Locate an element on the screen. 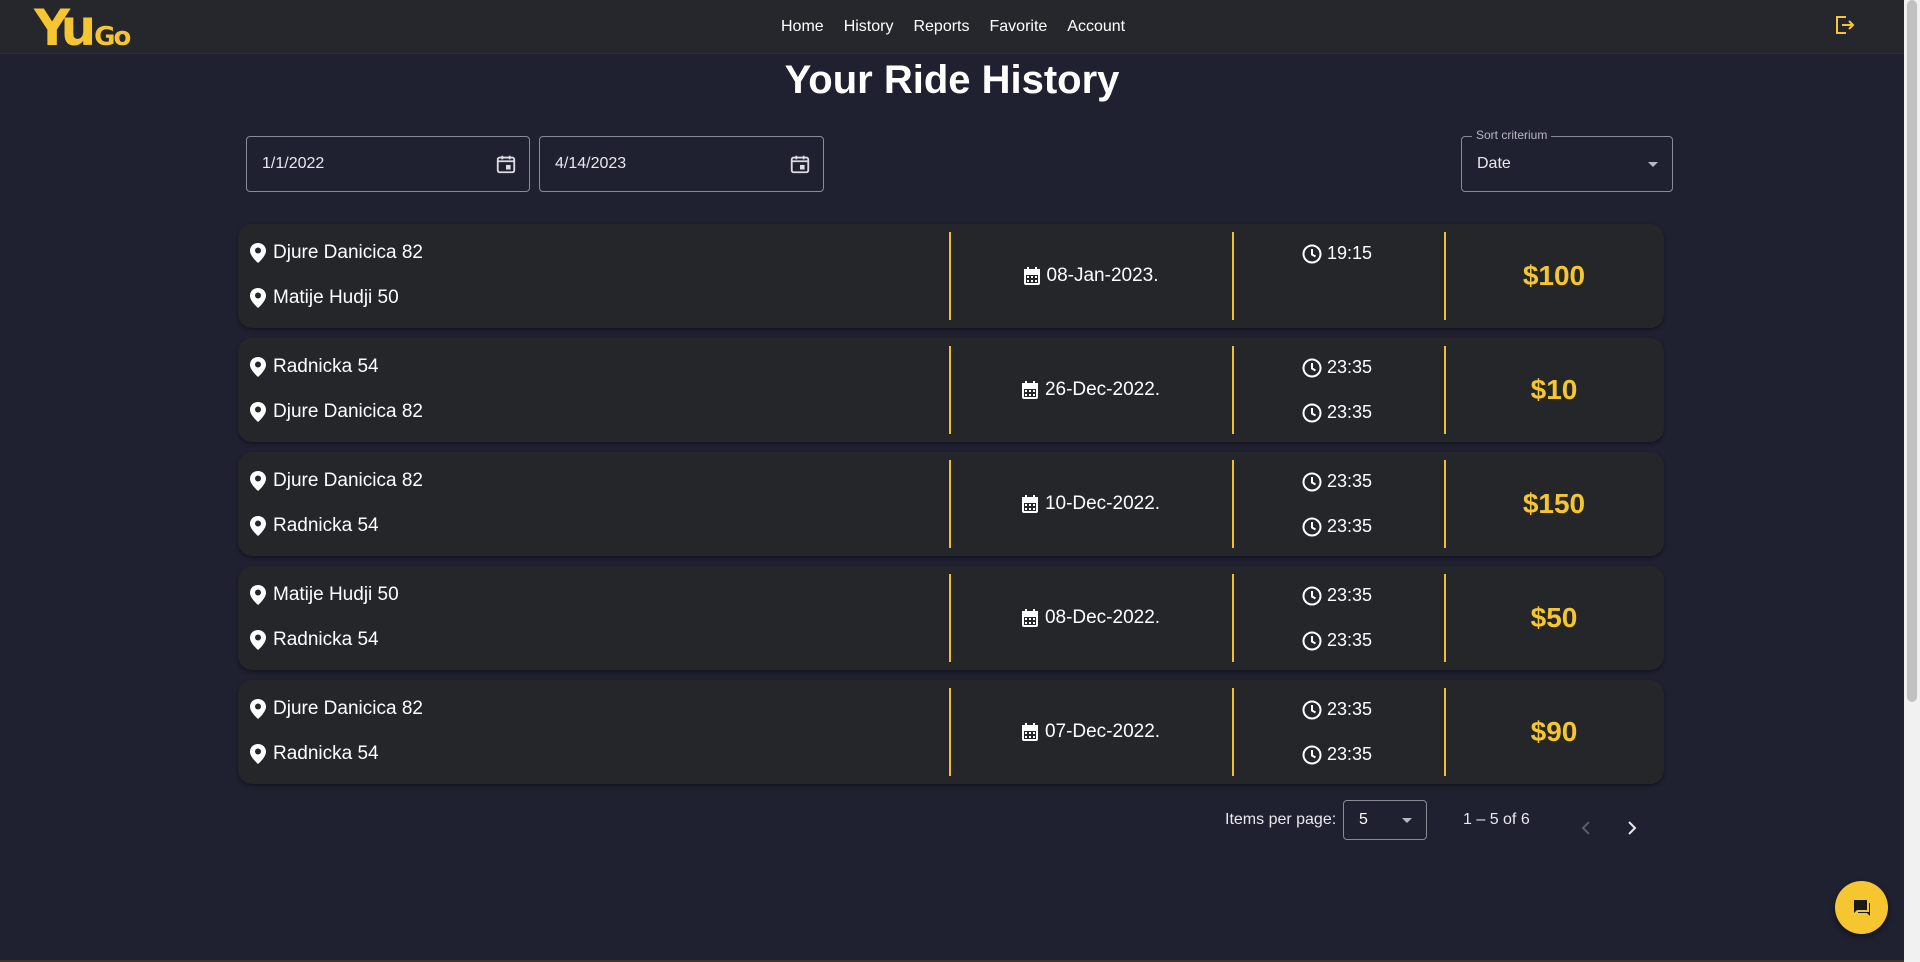 This screenshot has height=962, width=1920. ride-date: 10-Dec-2022. is located at coordinates (1090, 504).